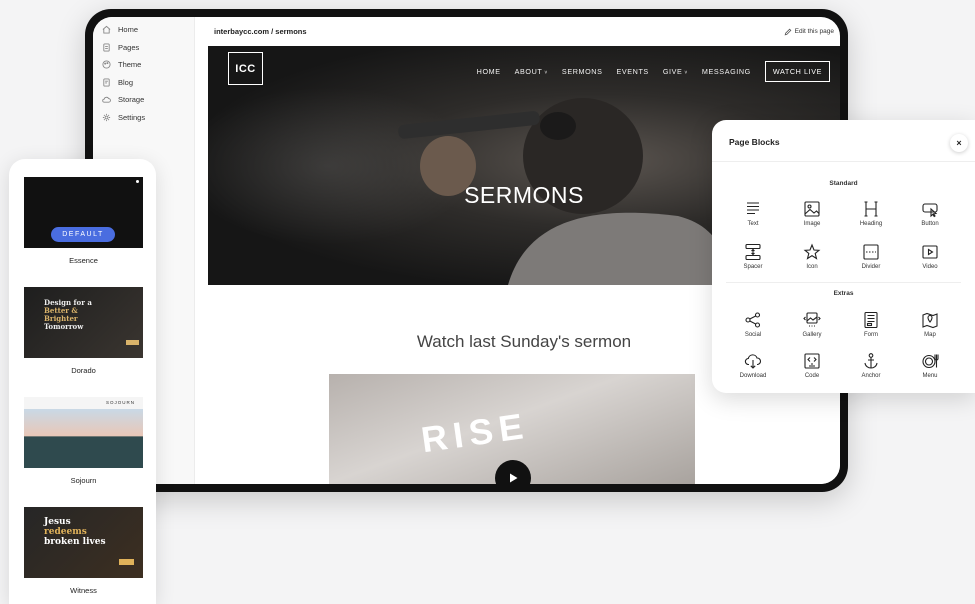  What do you see at coordinates (812, 267) in the screenshot?
I see `block-label: Icon` at bounding box center [812, 267].